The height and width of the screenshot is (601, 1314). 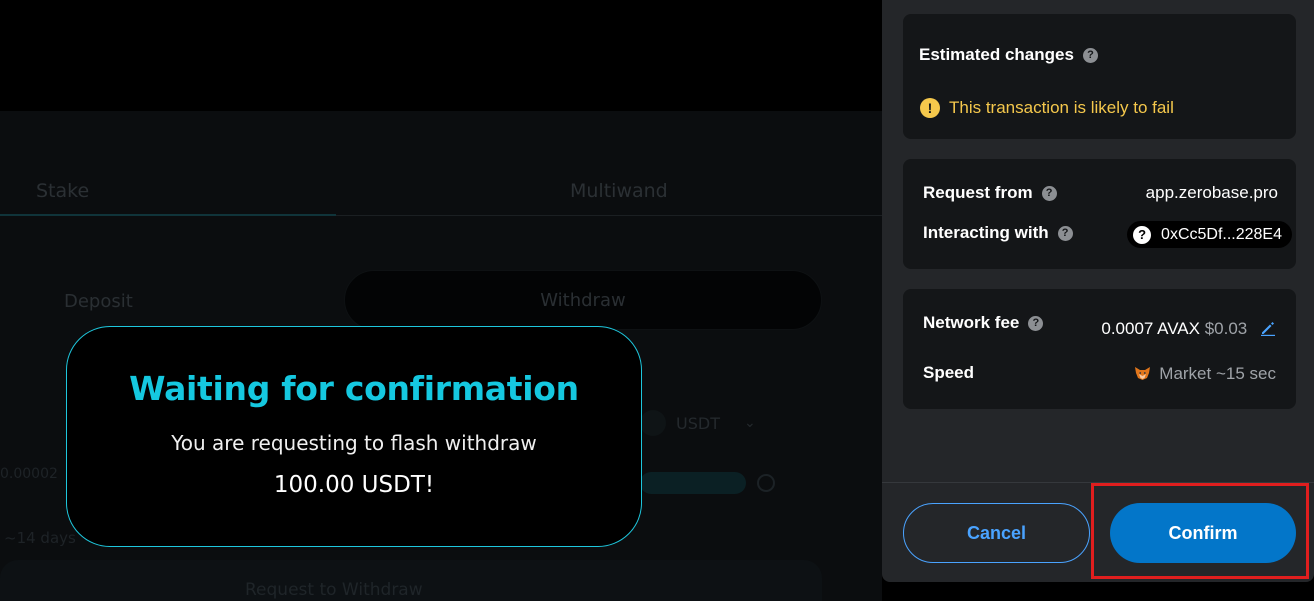 What do you see at coordinates (653, 423) in the screenshot?
I see `token-icon` at bounding box center [653, 423].